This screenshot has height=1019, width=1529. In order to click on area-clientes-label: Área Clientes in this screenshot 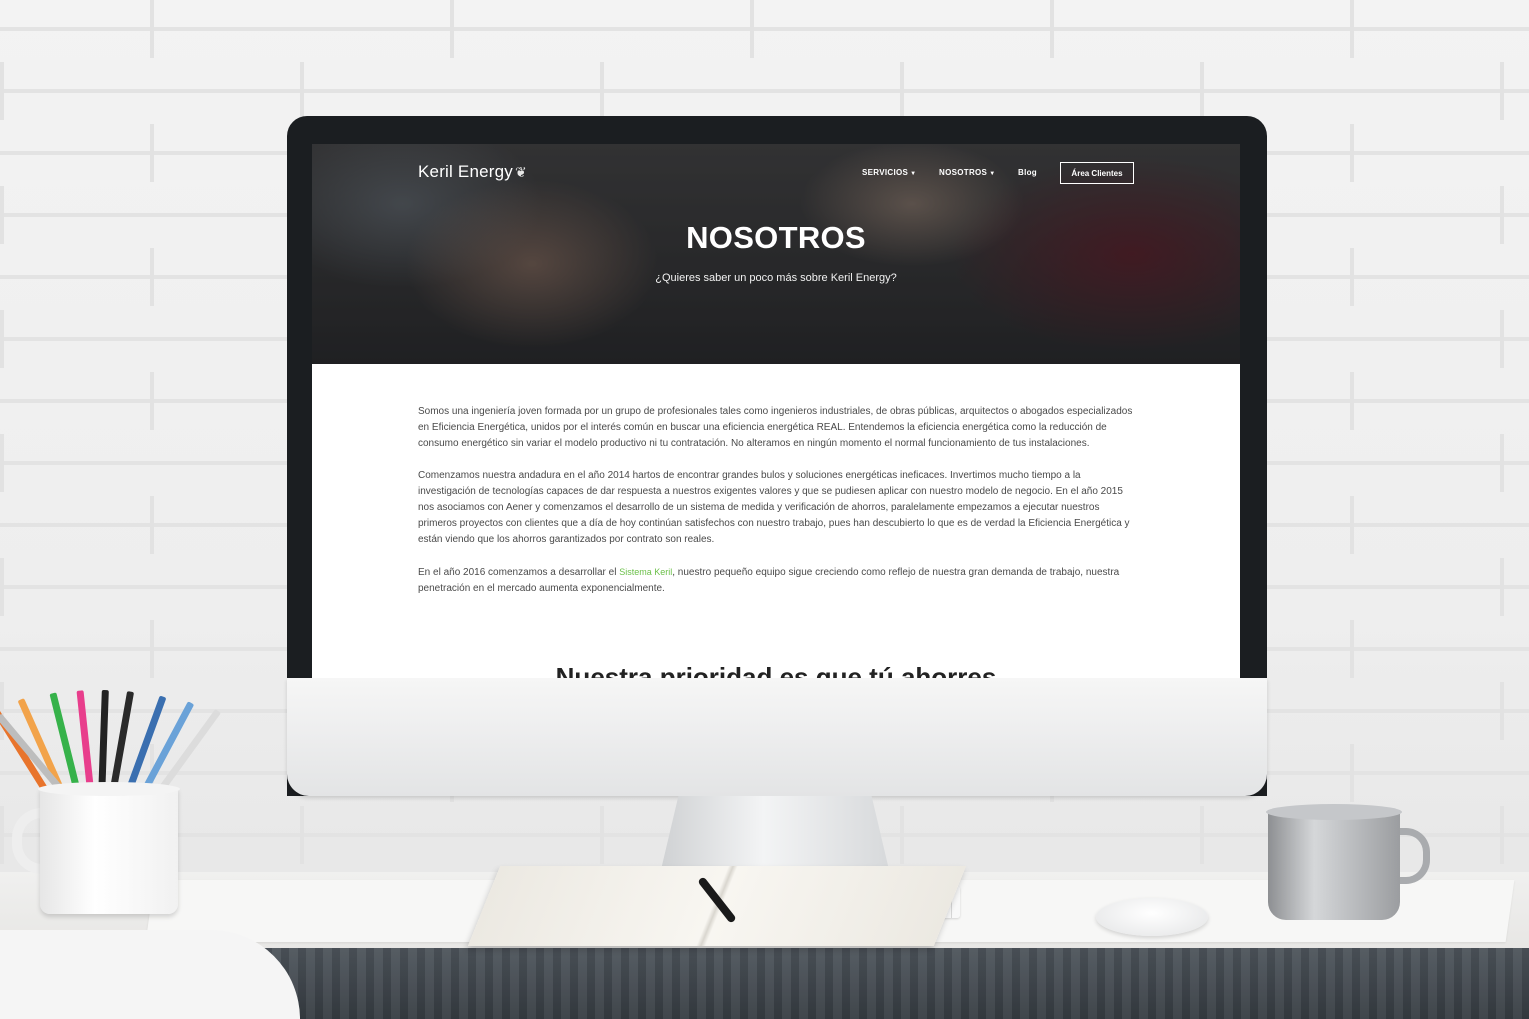, I will do `click(1097, 173)`.